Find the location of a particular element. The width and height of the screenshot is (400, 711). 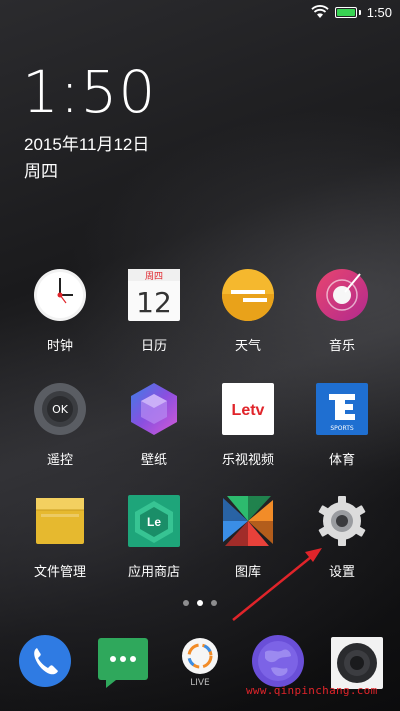

app-label: 天气 is located at coordinates (247, 345).